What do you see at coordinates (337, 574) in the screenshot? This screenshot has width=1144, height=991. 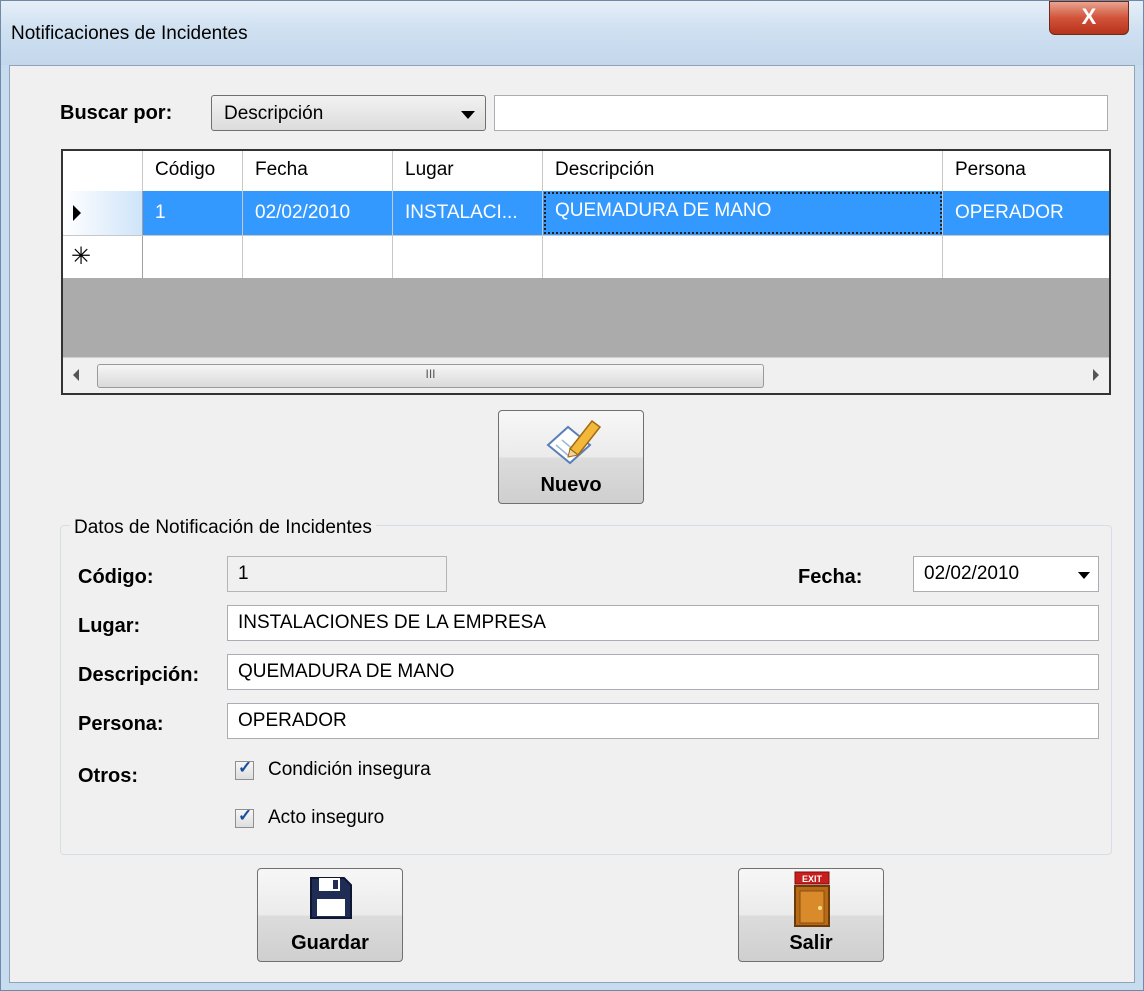 I see `codigo-field: 1` at bounding box center [337, 574].